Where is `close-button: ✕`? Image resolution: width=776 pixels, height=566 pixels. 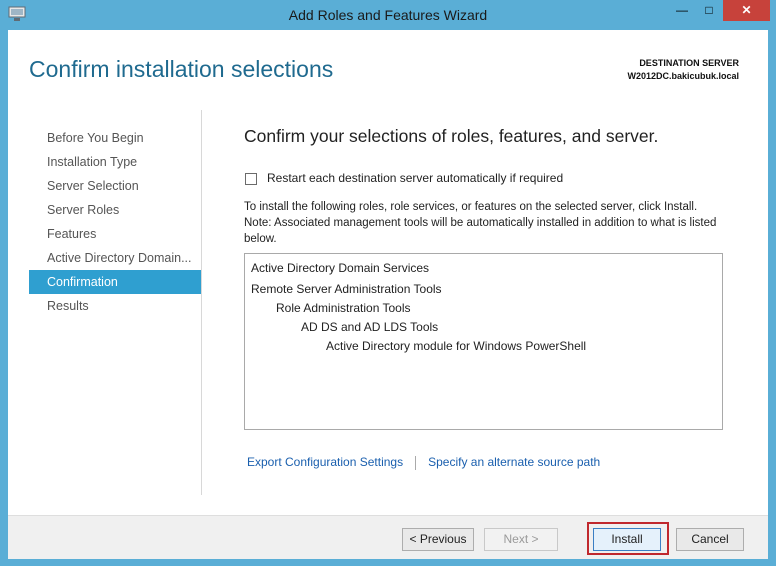 close-button: ✕ is located at coordinates (746, 10).